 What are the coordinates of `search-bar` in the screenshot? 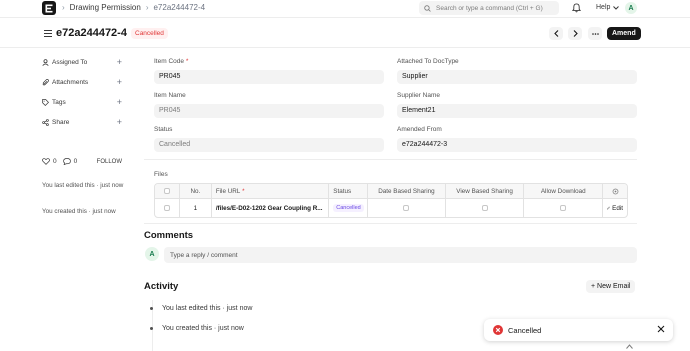 It's located at (489, 8).